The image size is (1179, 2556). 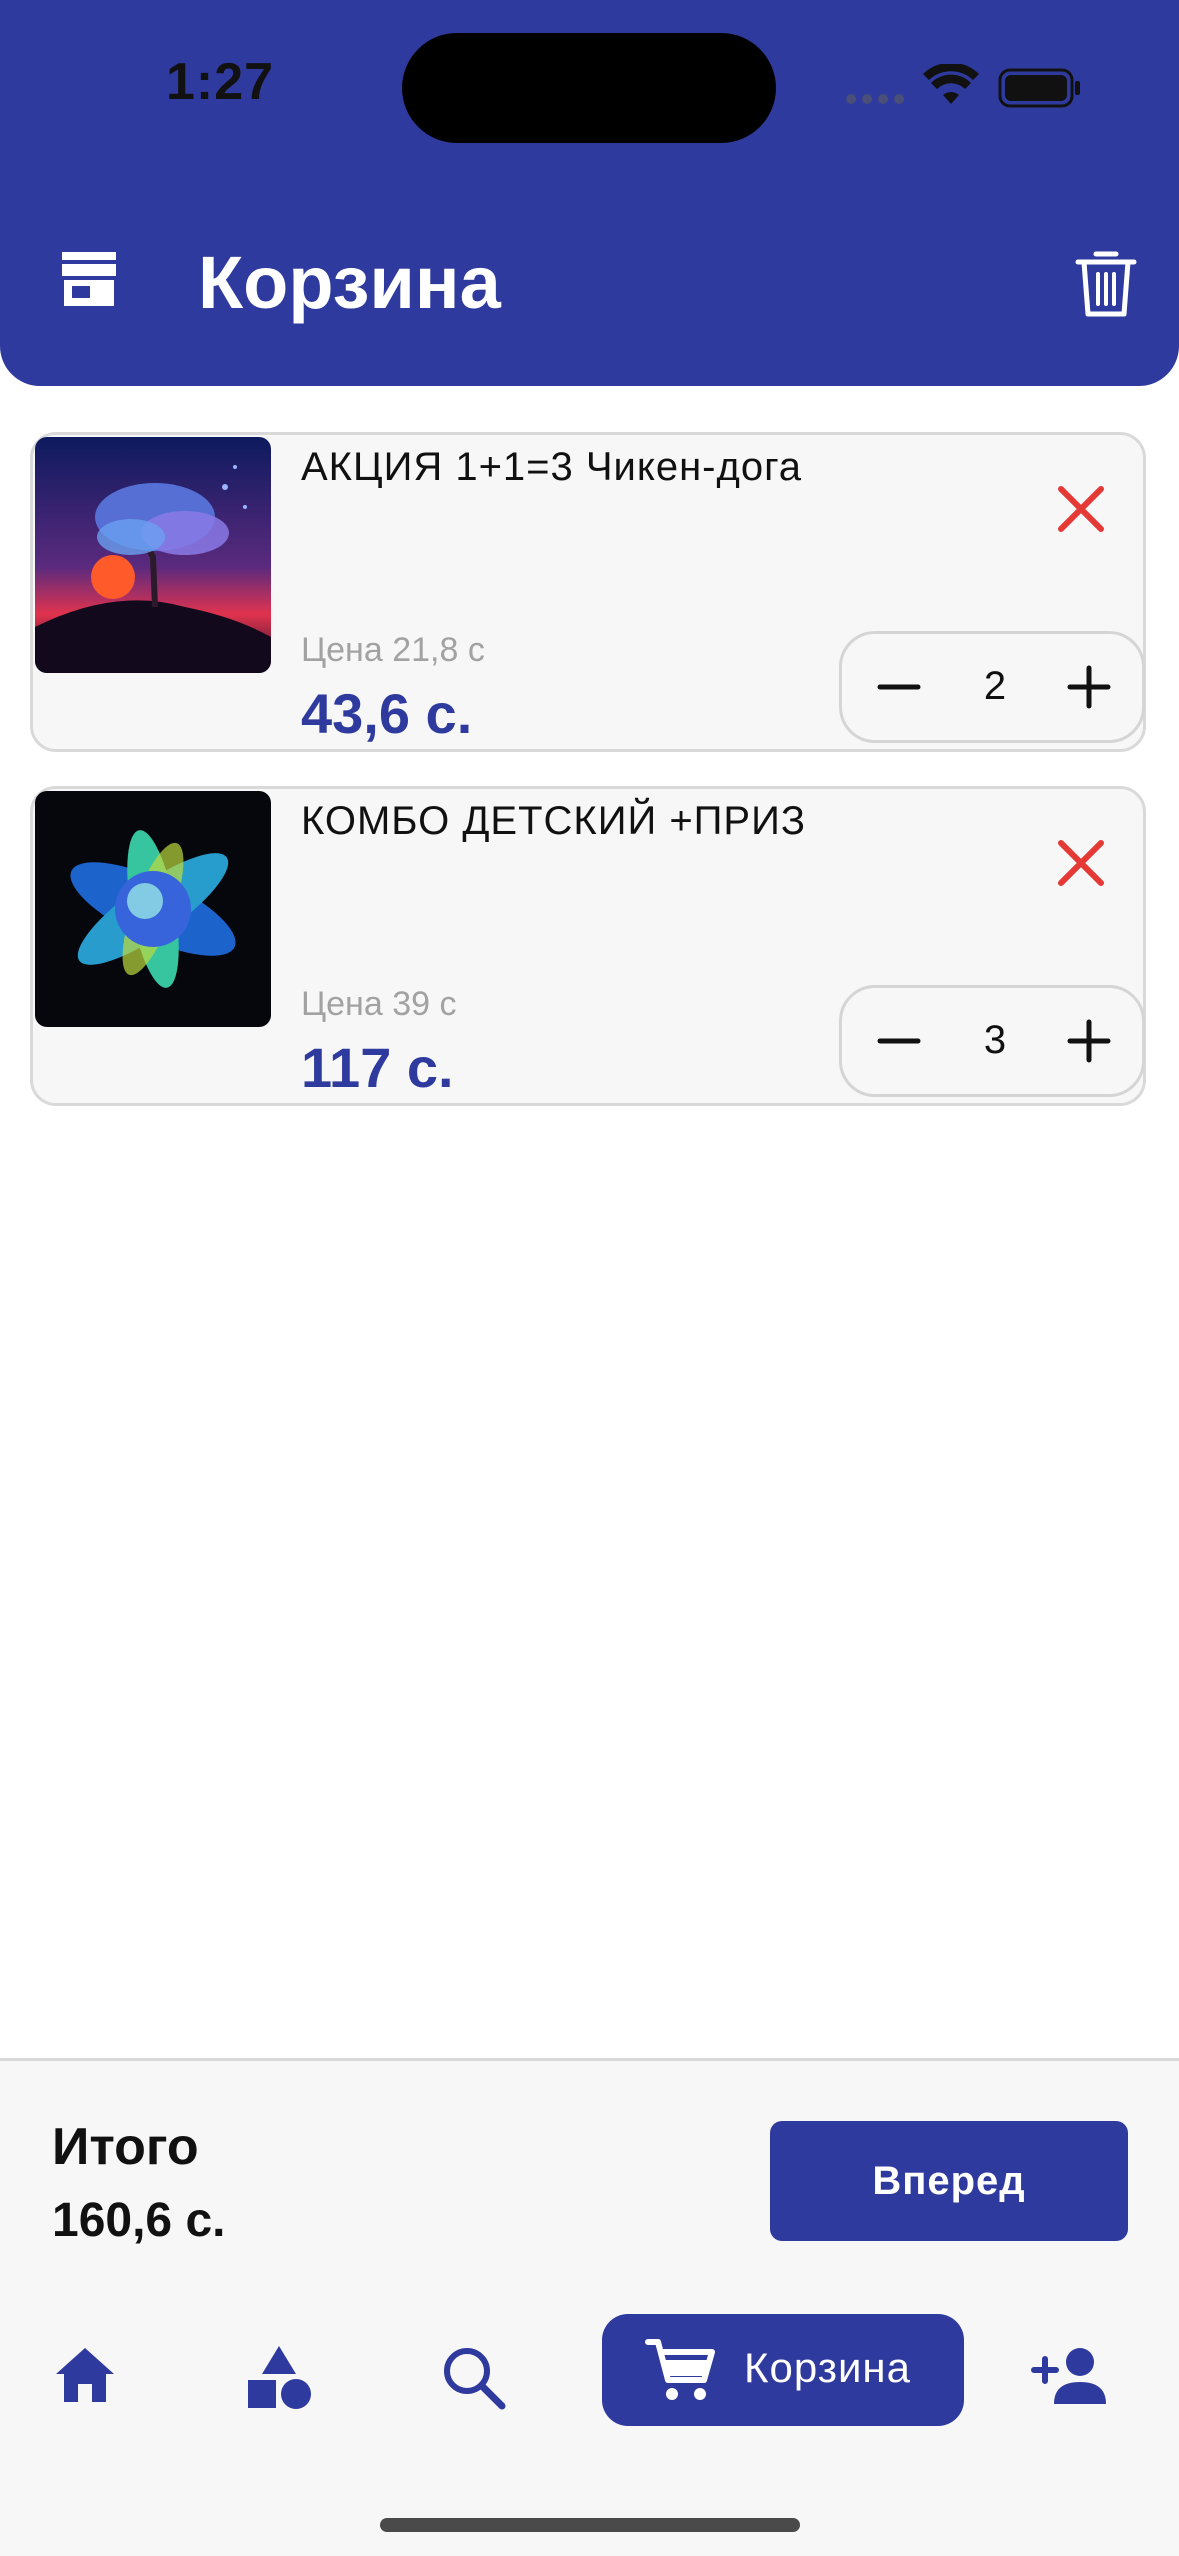 What do you see at coordinates (554, 821) in the screenshot?
I see `product-name: КОМБО ДЕТСКИЙ +ПРИЗ` at bounding box center [554, 821].